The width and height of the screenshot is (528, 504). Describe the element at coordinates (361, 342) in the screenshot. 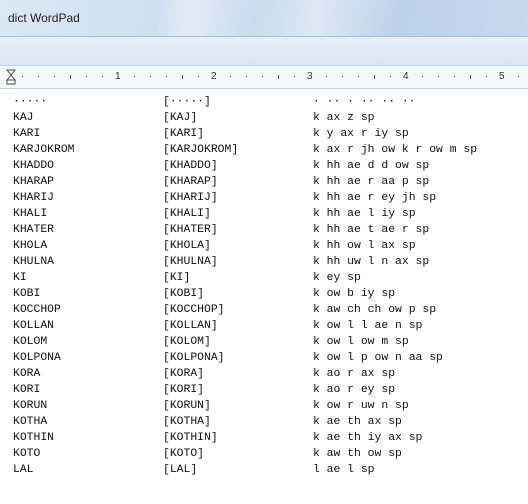

I see `pronunciation: k ow l ow m sp` at that location.